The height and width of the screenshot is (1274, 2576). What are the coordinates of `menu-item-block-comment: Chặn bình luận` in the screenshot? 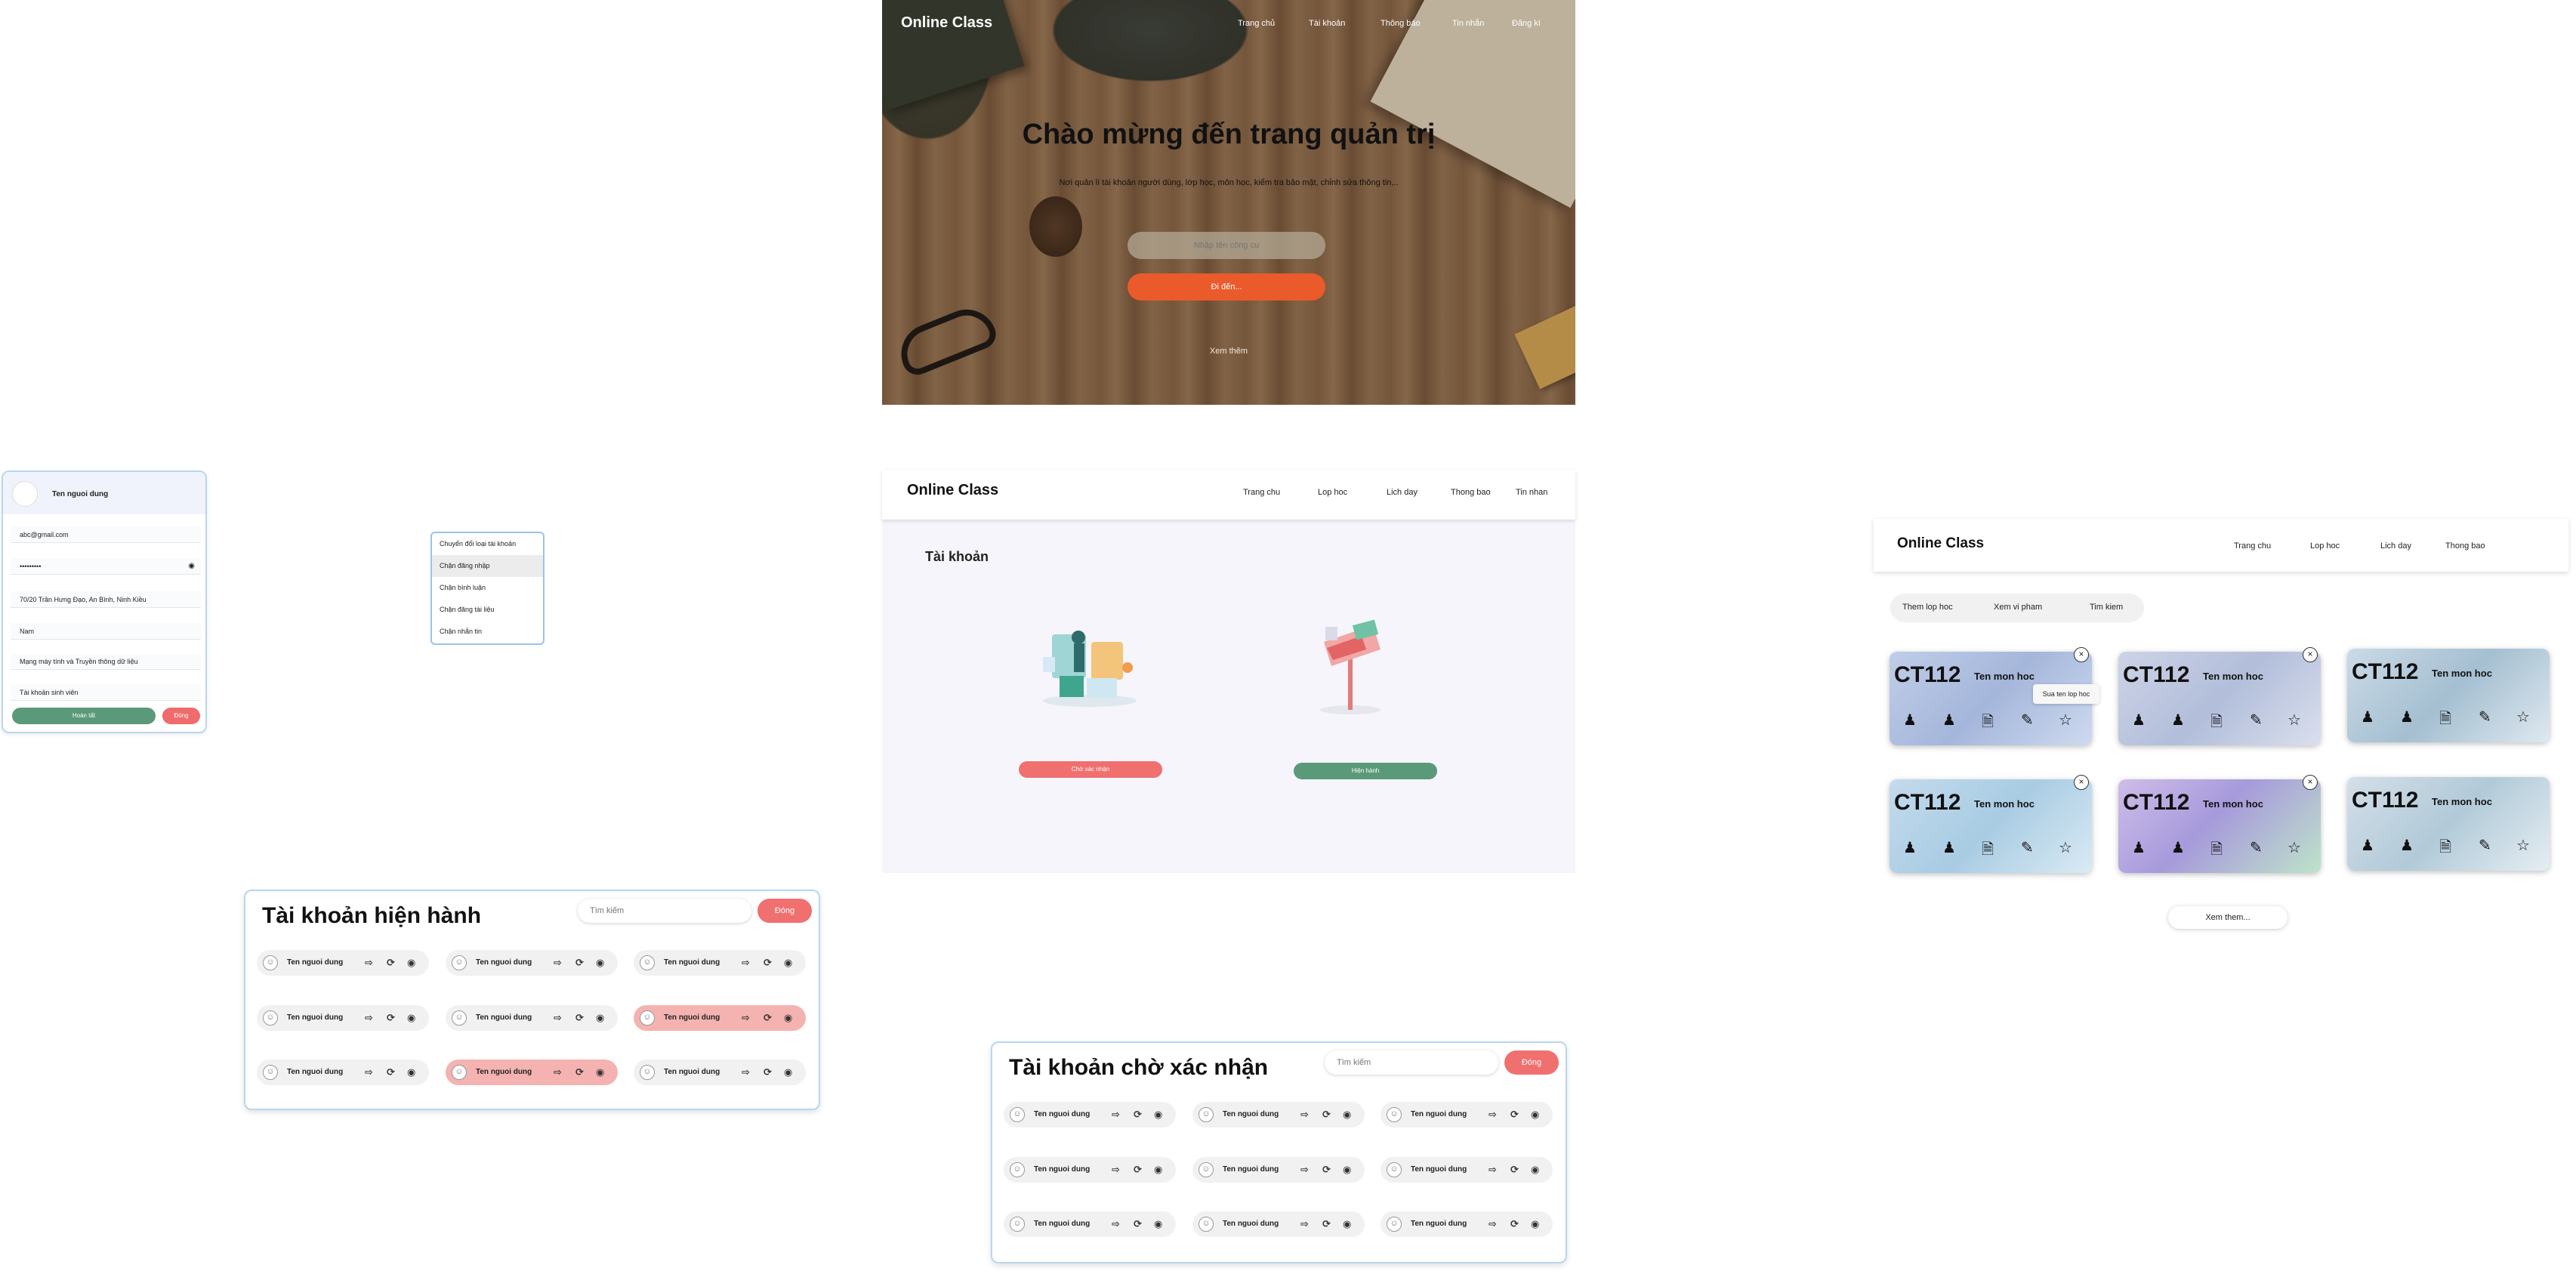 It's located at (487, 588).